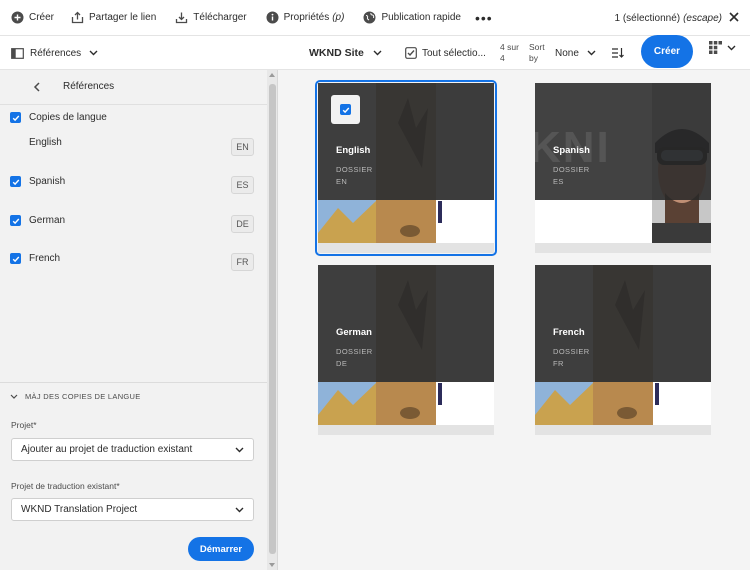 The image size is (750, 570). Describe the element at coordinates (667, 51) in the screenshot. I see `create-button: Créer` at that location.